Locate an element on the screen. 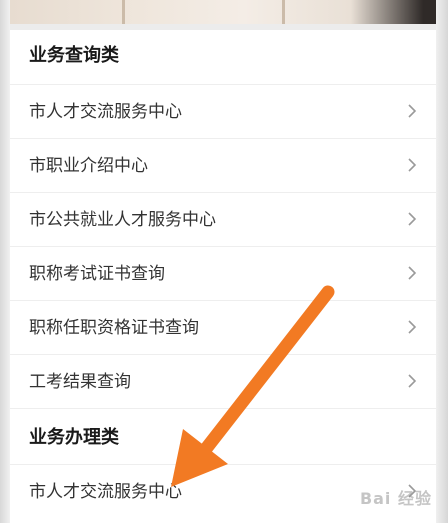 This screenshot has width=448, height=523. top-banner-image is located at coordinates (223, 12).